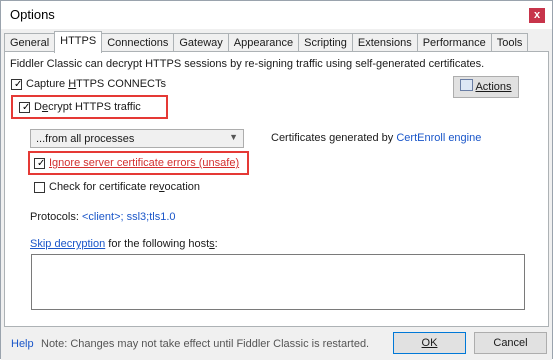 The width and height of the screenshot is (554, 360). What do you see at coordinates (384, 42) in the screenshot?
I see `tab-extensions: Extensions` at bounding box center [384, 42].